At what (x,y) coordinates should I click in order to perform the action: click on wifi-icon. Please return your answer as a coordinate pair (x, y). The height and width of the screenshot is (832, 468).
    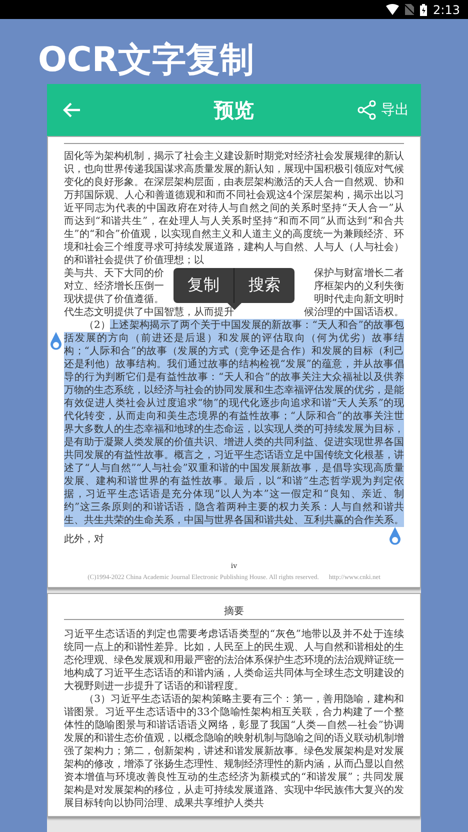
    Looking at the image, I should click on (393, 9).